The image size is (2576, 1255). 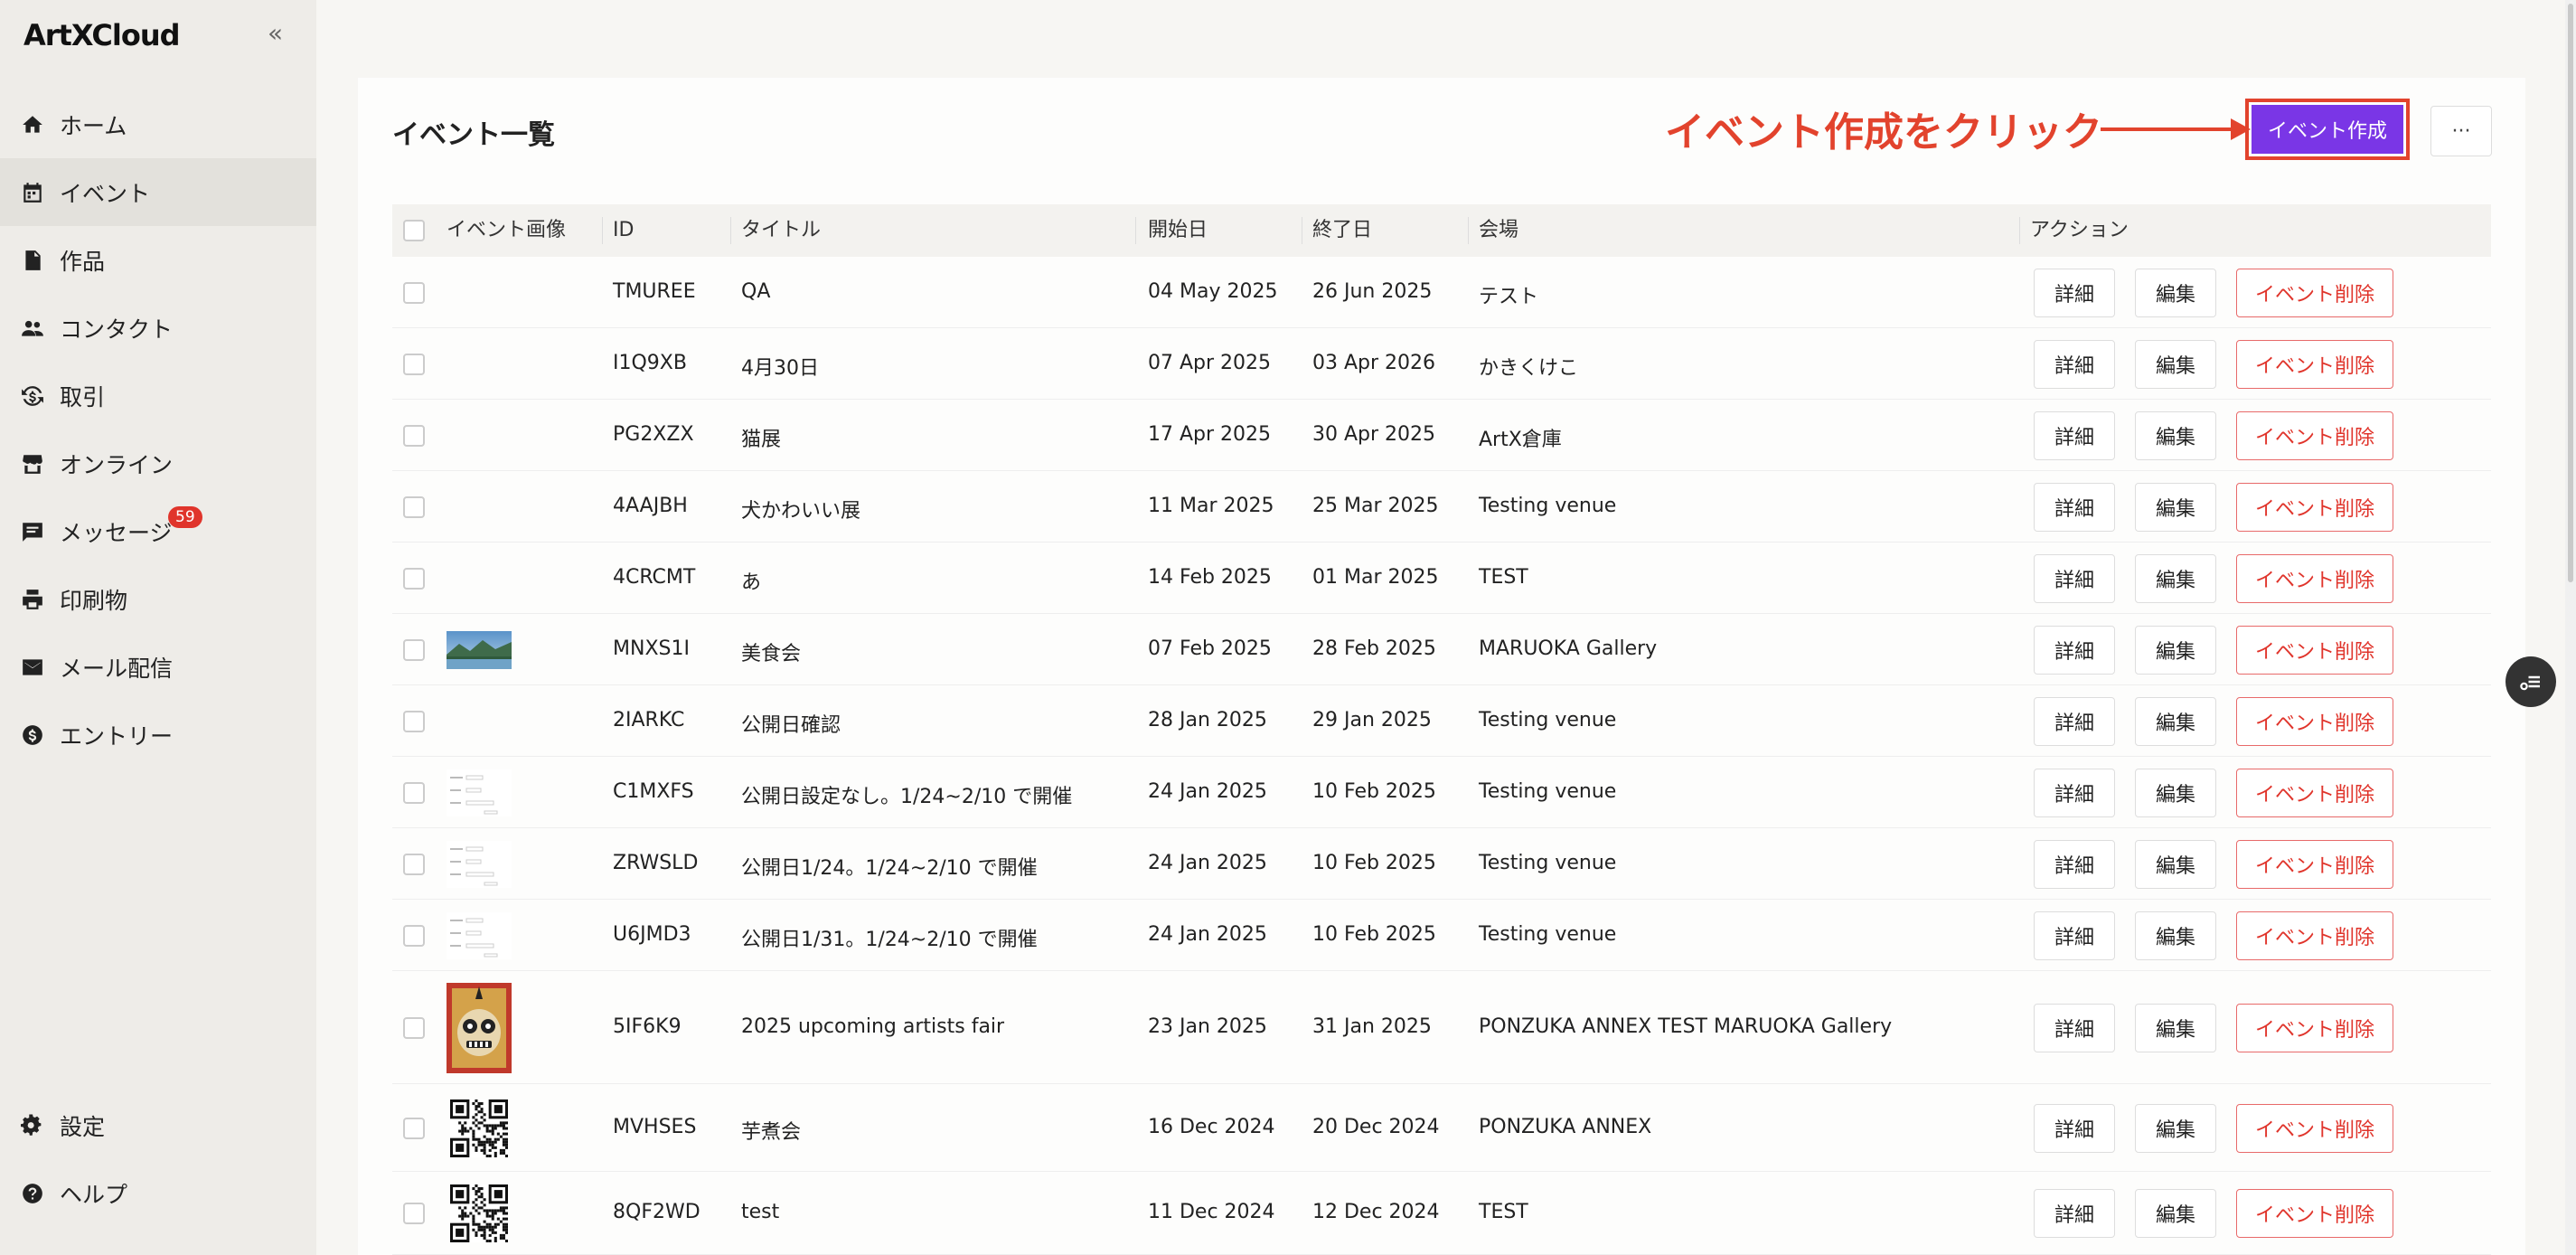 What do you see at coordinates (648, 1026) in the screenshot?
I see `event-id: 5IF6K9` at bounding box center [648, 1026].